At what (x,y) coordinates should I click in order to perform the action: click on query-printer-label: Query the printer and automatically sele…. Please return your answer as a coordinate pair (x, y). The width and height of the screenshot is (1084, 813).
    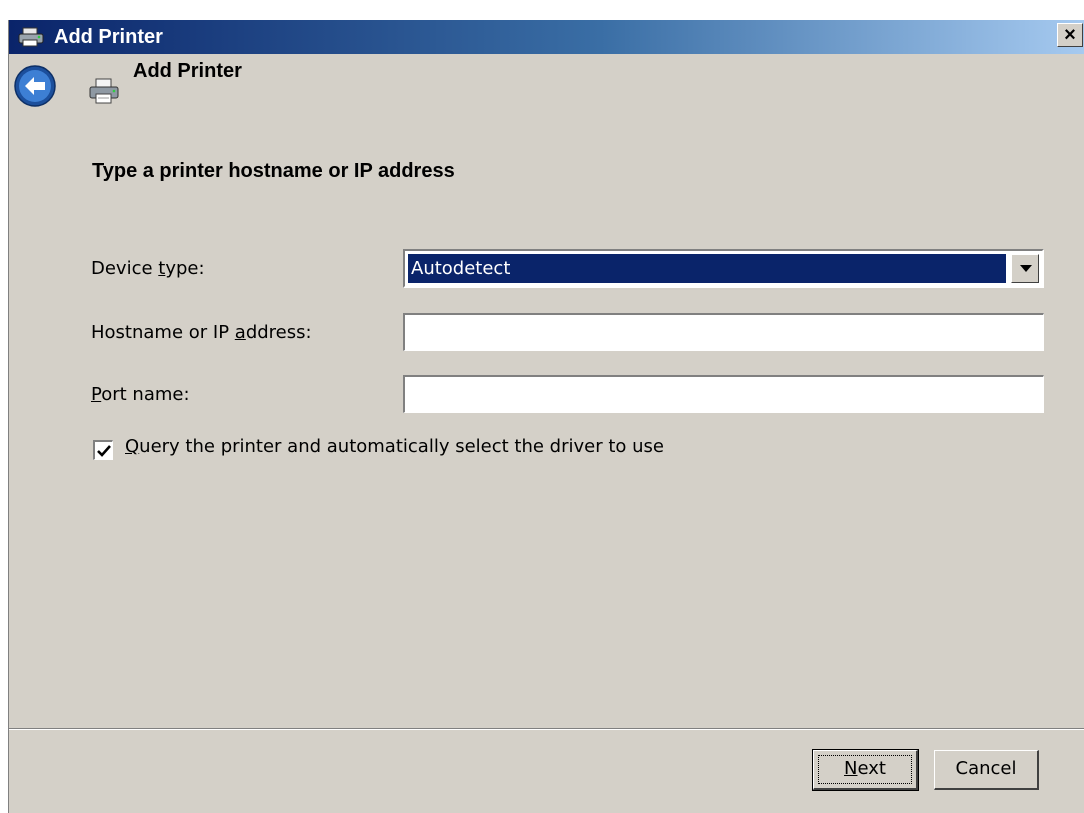
    Looking at the image, I should click on (394, 446).